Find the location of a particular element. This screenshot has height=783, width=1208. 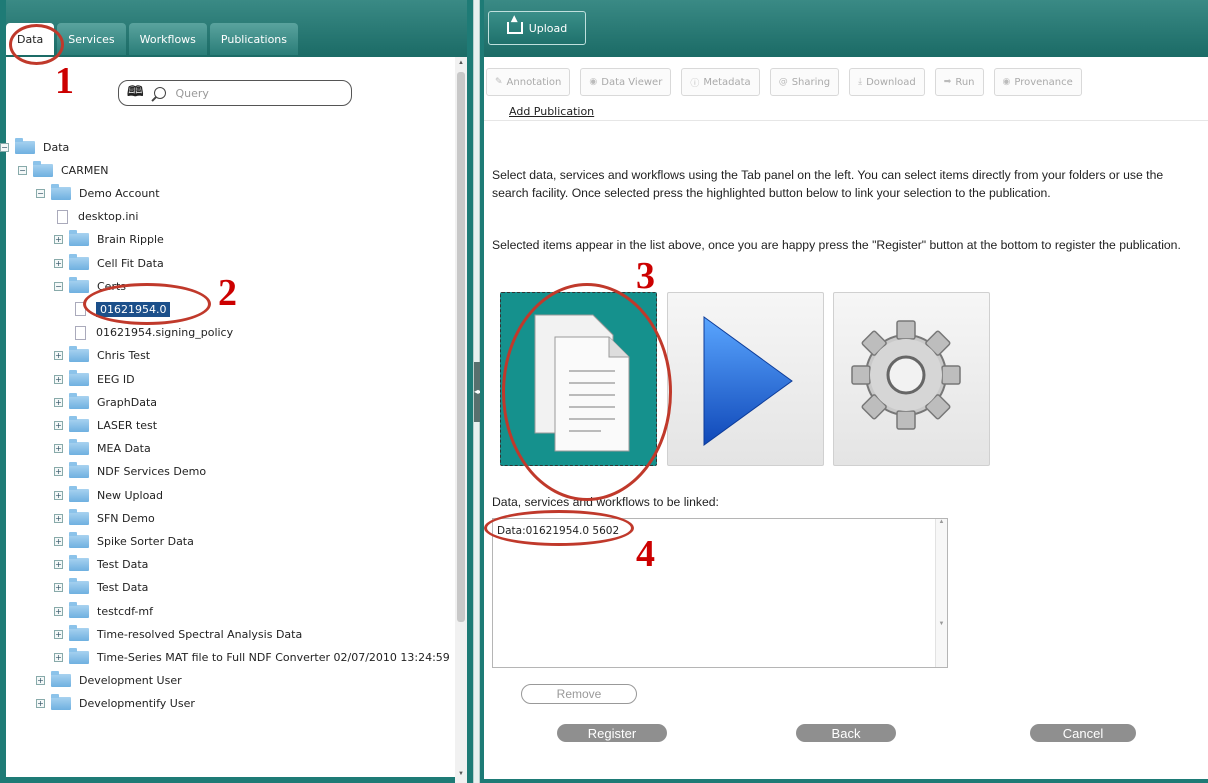

toolbar-button-data-viewer: ◉ Data Viewer is located at coordinates (626, 82).